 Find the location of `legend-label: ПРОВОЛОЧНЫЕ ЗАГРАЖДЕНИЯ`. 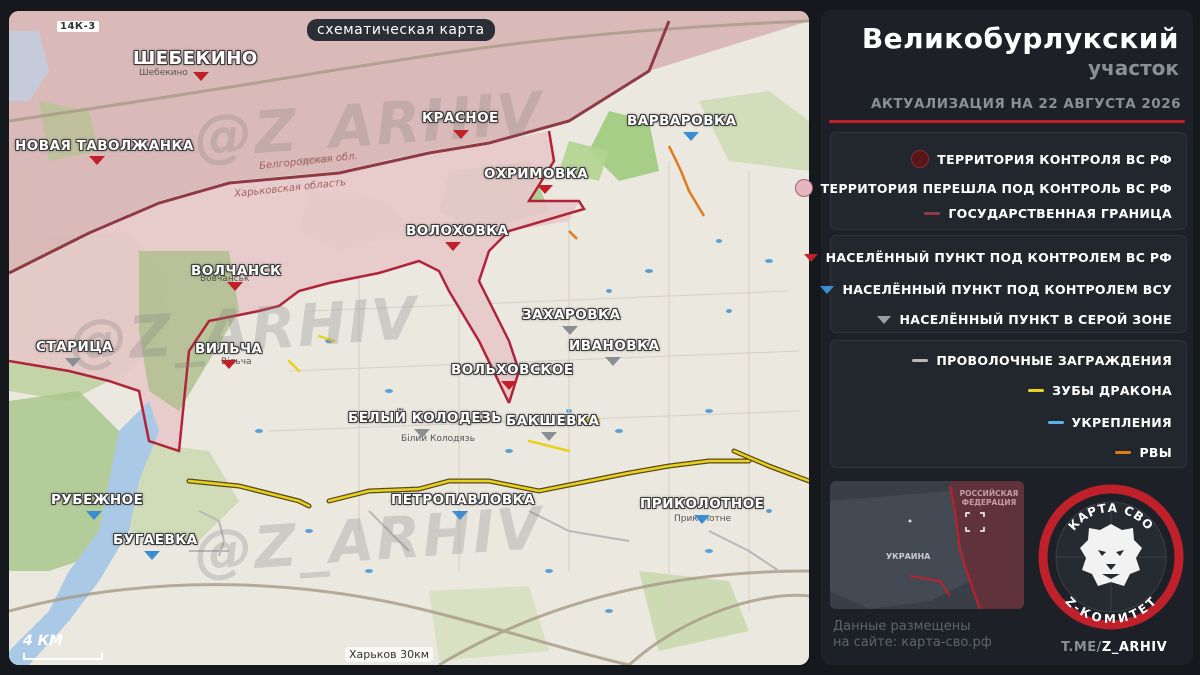

legend-label: ПРОВОЛОЧНЫЕ ЗАГРАЖДЕНИЯ is located at coordinates (1054, 360).